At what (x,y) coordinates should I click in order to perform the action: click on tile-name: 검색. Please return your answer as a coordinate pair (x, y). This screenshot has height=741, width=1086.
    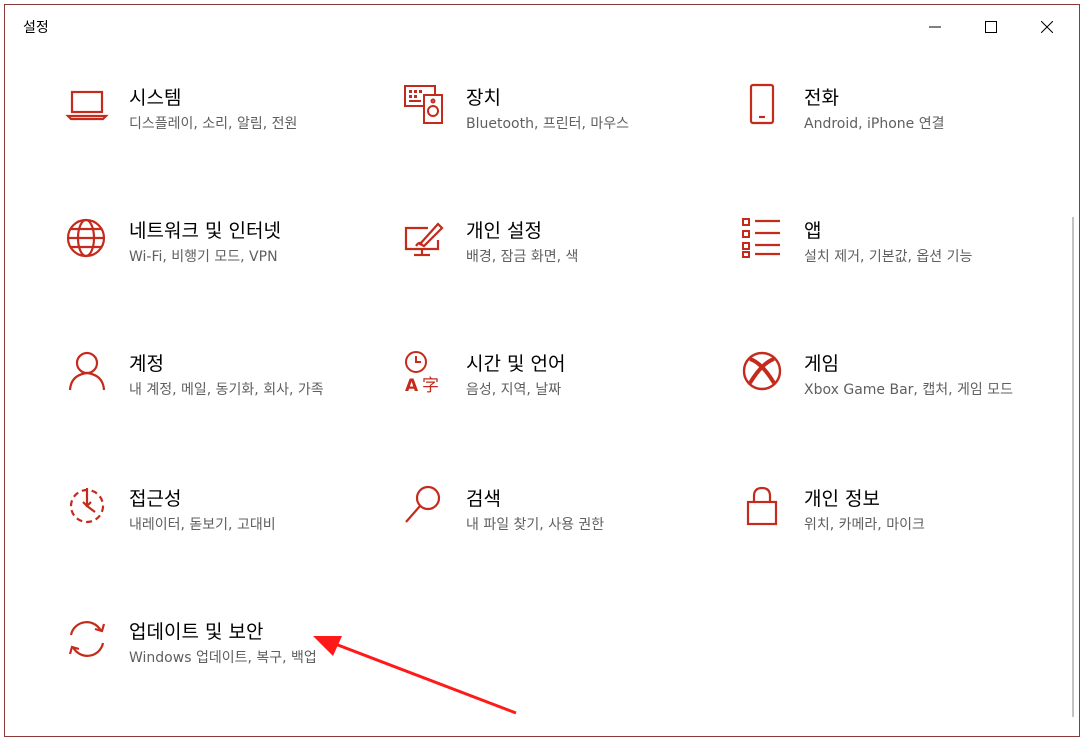
    Looking at the image, I should click on (483, 499).